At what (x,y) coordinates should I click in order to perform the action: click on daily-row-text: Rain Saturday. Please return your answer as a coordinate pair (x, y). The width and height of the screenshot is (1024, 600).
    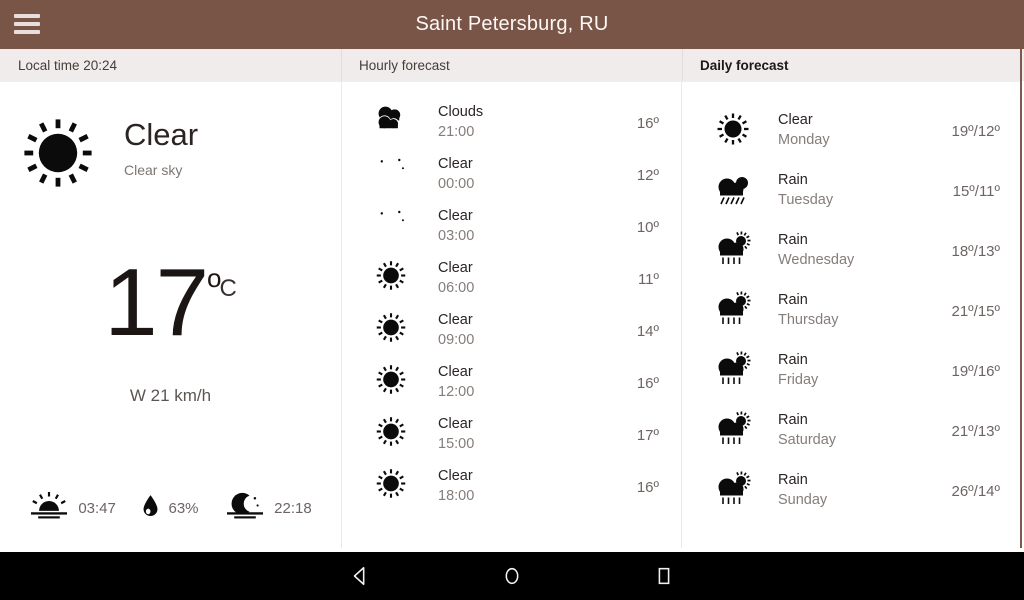
    Looking at the image, I should click on (843, 430).